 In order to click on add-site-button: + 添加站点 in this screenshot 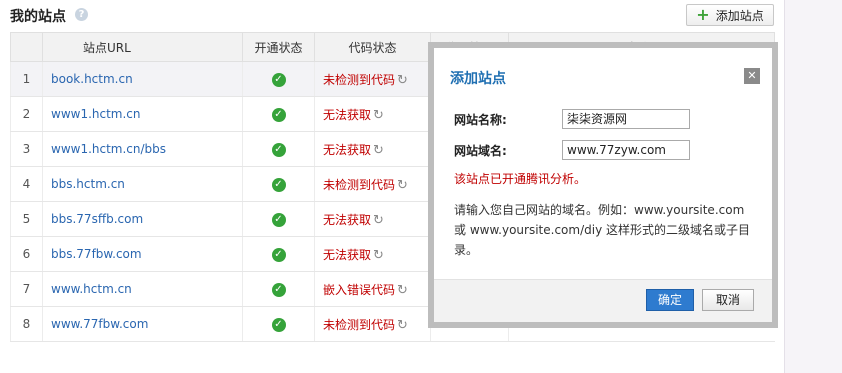, I will do `click(730, 15)`.